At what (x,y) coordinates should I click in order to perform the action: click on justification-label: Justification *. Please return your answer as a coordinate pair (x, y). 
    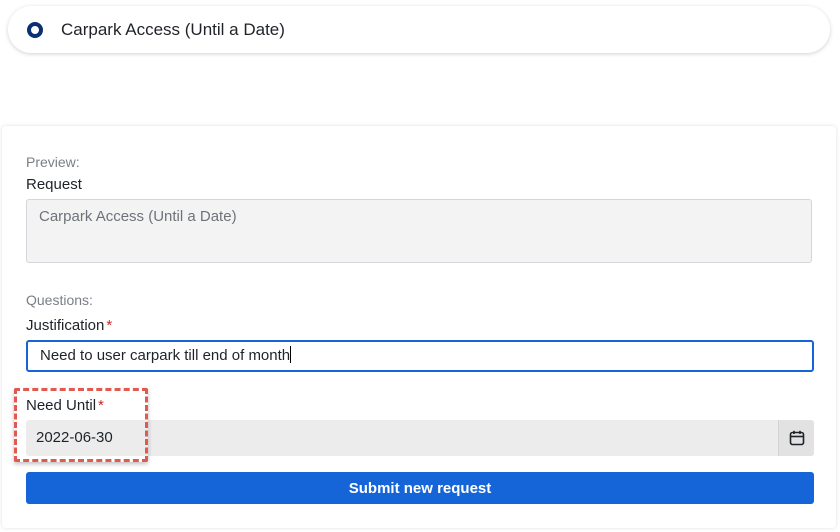
    Looking at the image, I should click on (69, 325).